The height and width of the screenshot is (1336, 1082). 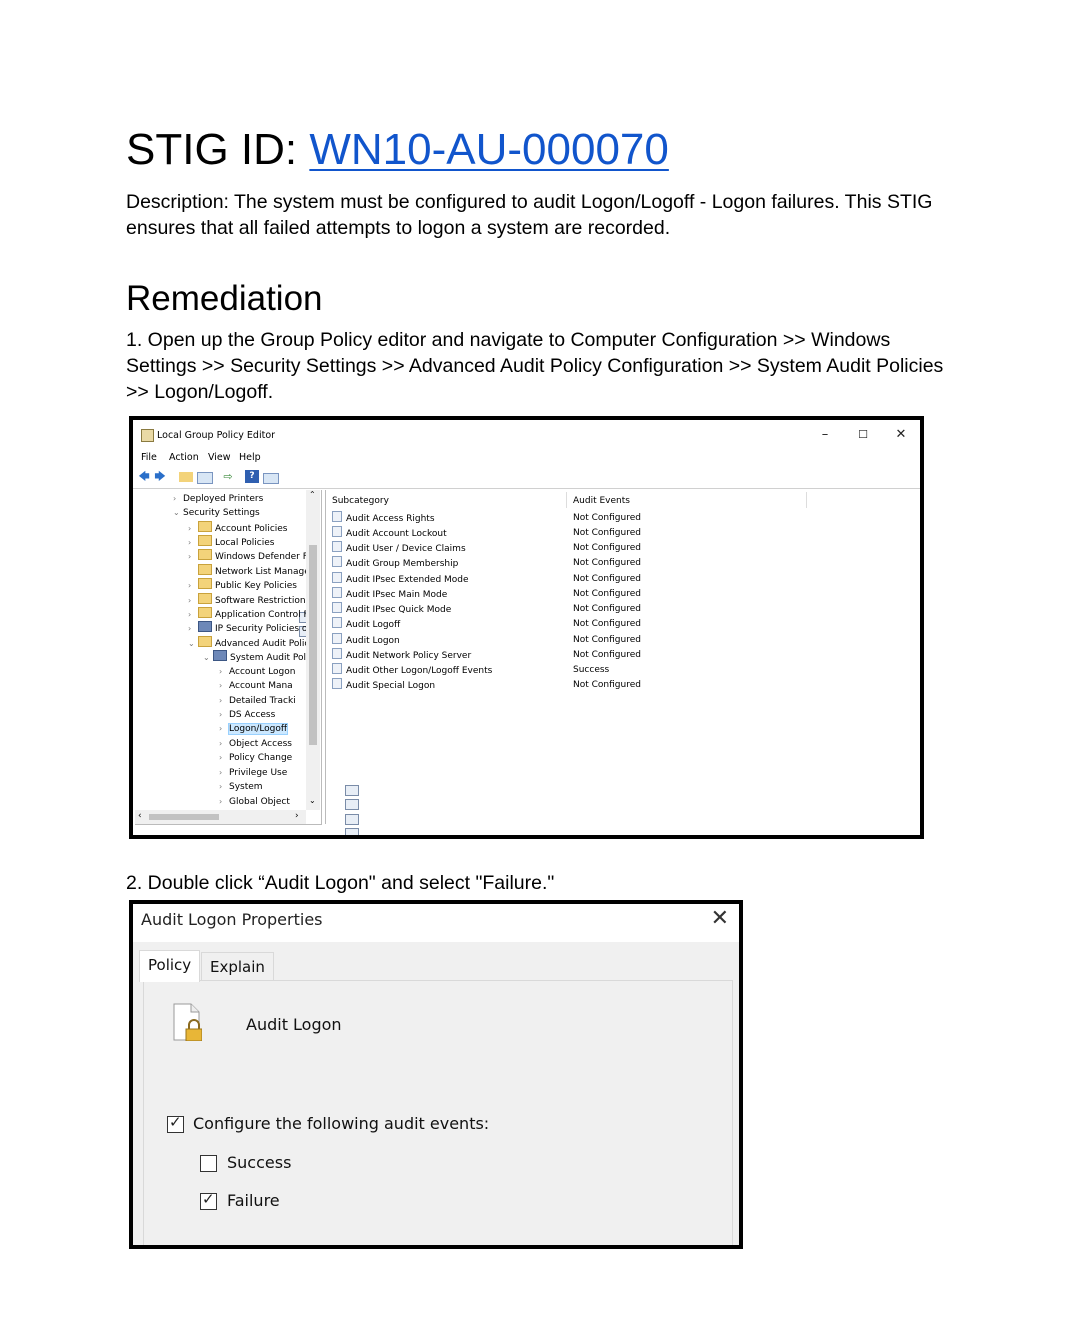 What do you see at coordinates (271, 478) in the screenshot?
I see `properties-icon` at bounding box center [271, 478].